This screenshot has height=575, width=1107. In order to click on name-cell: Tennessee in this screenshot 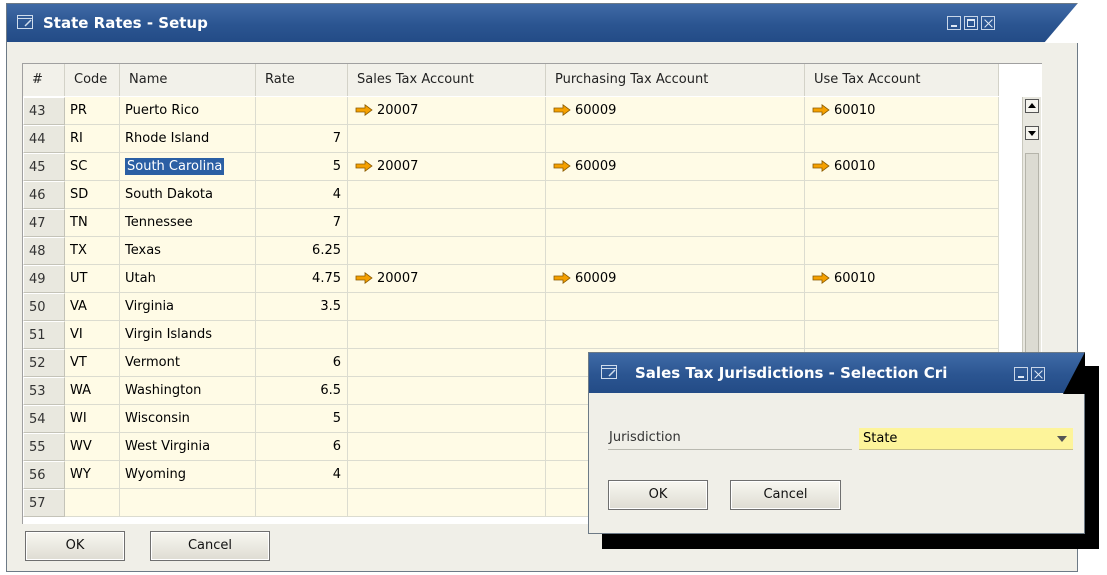, I will do `click(188, 223)`.